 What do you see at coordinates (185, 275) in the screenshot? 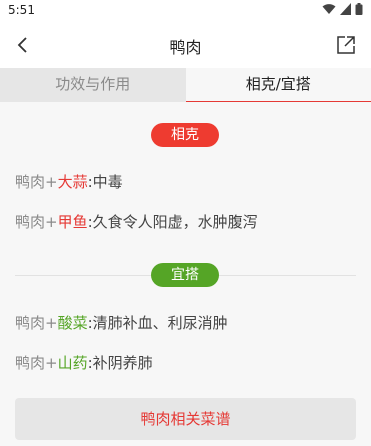
I see `suitable-badge: 宜搭` at bounding box center [185, 275].